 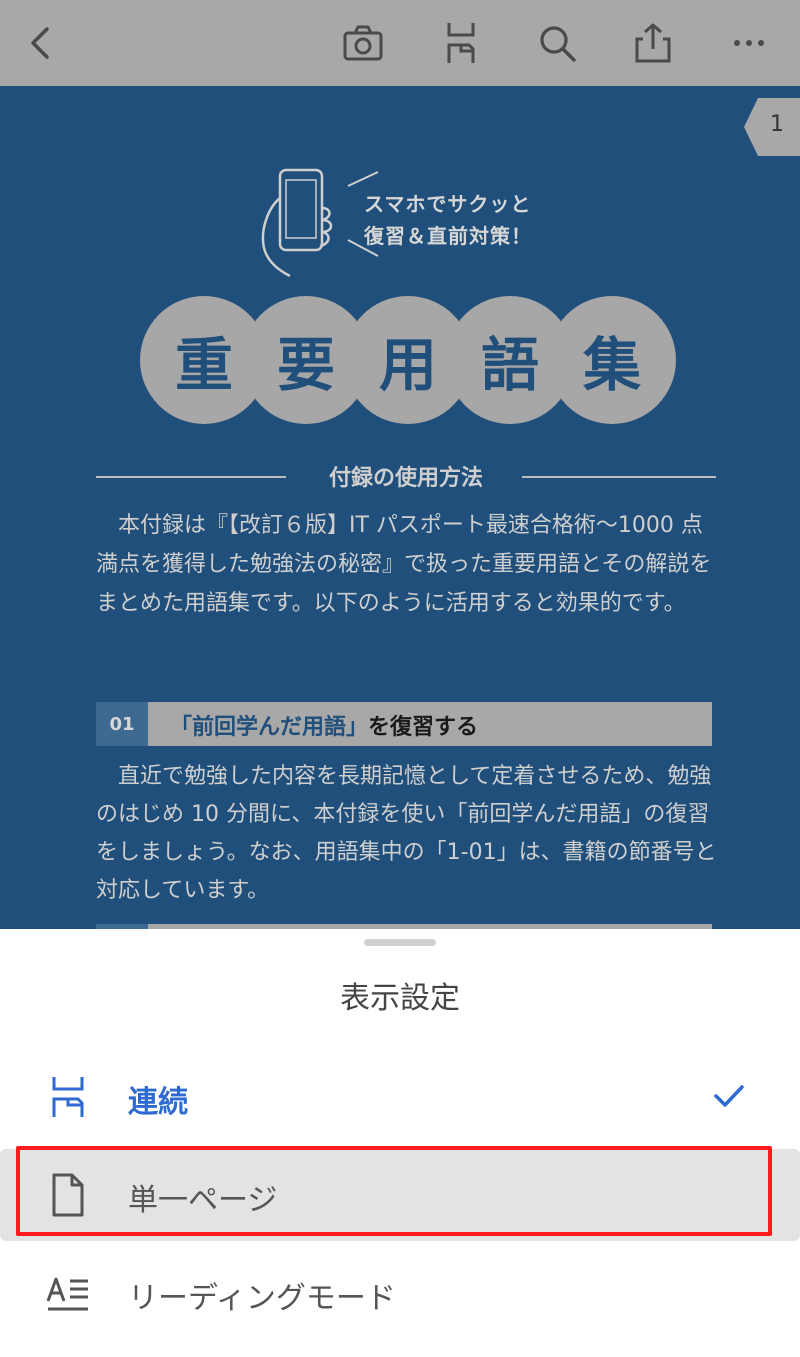 I want to click on chevron-left-icon, so click(x=40, y=43).